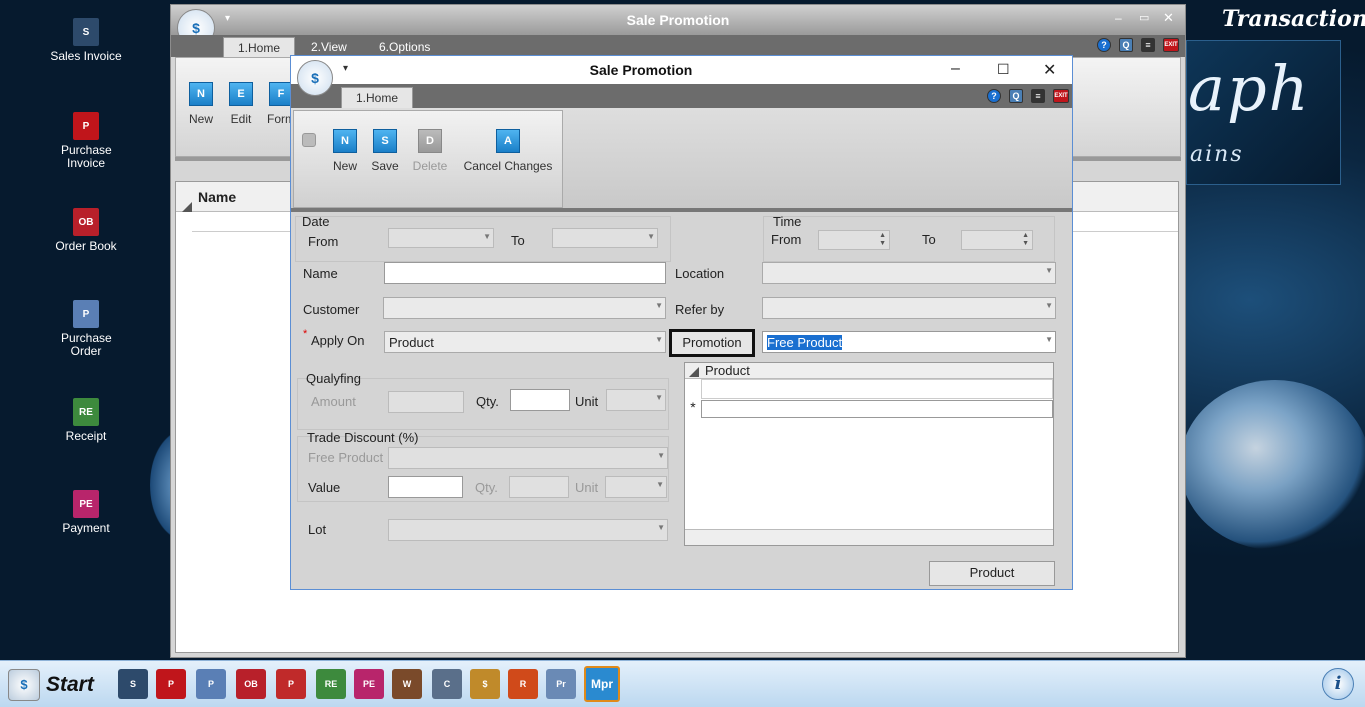 This screenshot has width=1365, height=707. What do you see at coordinates (523, 684) in the screenshot?
I see `recycle-icon: R` at bounding box center [523, 684].